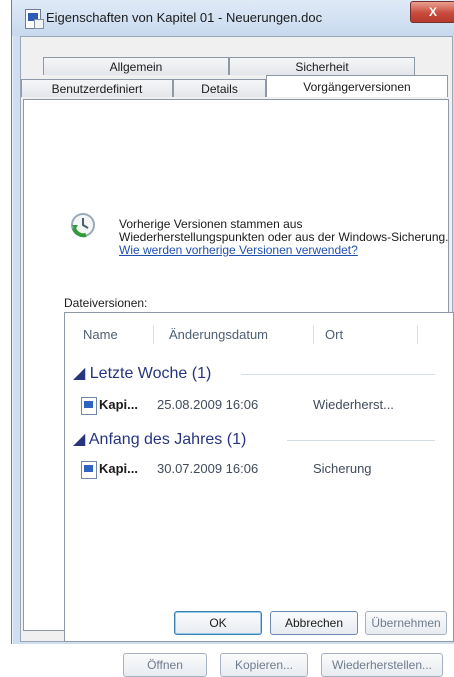 The image size is (454, 677). Describe the element at coordinates (432, 12) in the screenshot. I see `close-button: X` at that location.